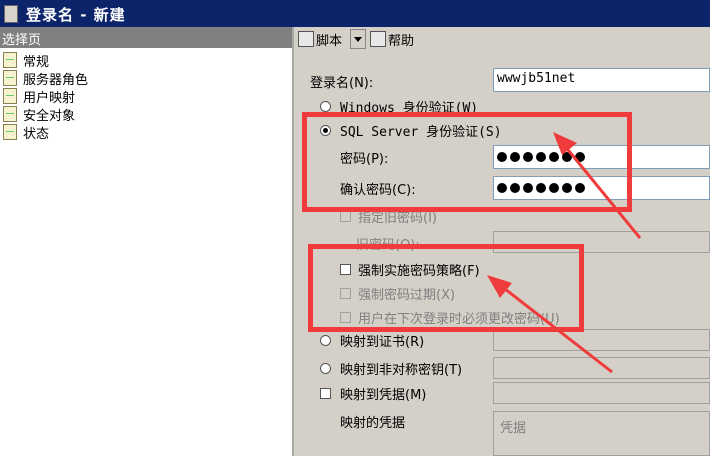 This screenshot has width=710, height=456. Describe the element at coordinates (513, 428) in the screenshot. I see `credential-column-header: 凭据` at that location.